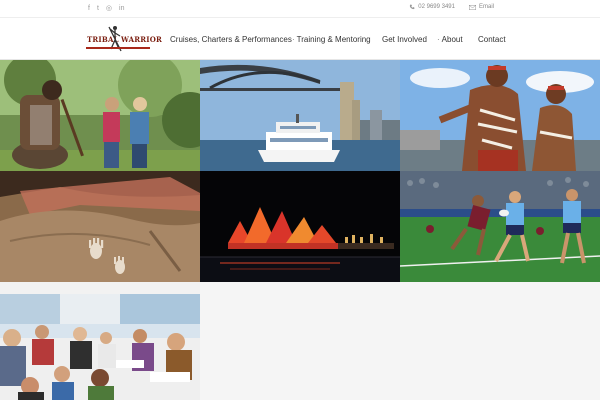 This screenshot has height=400, width=600. I want to click on harbour-cruise-photo, so click(300, 115).